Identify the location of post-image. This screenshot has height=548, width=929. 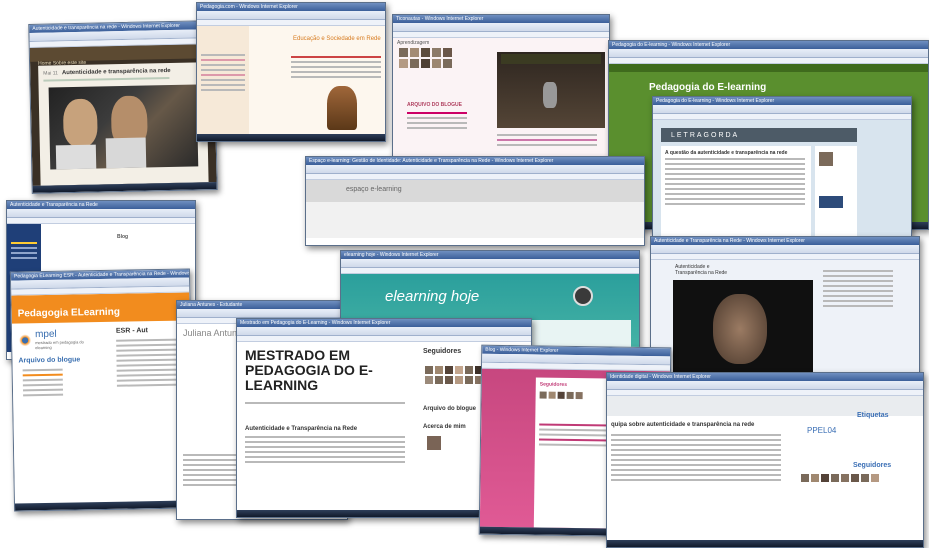
(342, 108).